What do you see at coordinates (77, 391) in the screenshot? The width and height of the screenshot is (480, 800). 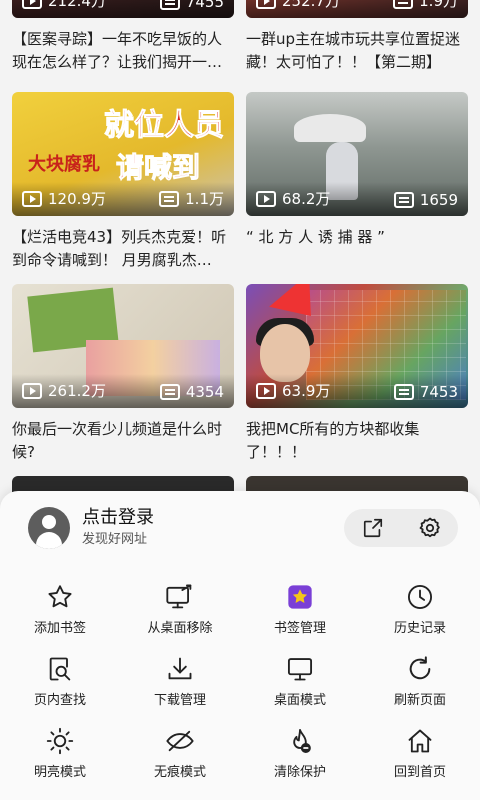 I see `view-count: 261.2万` at bounding box center [77, 391].